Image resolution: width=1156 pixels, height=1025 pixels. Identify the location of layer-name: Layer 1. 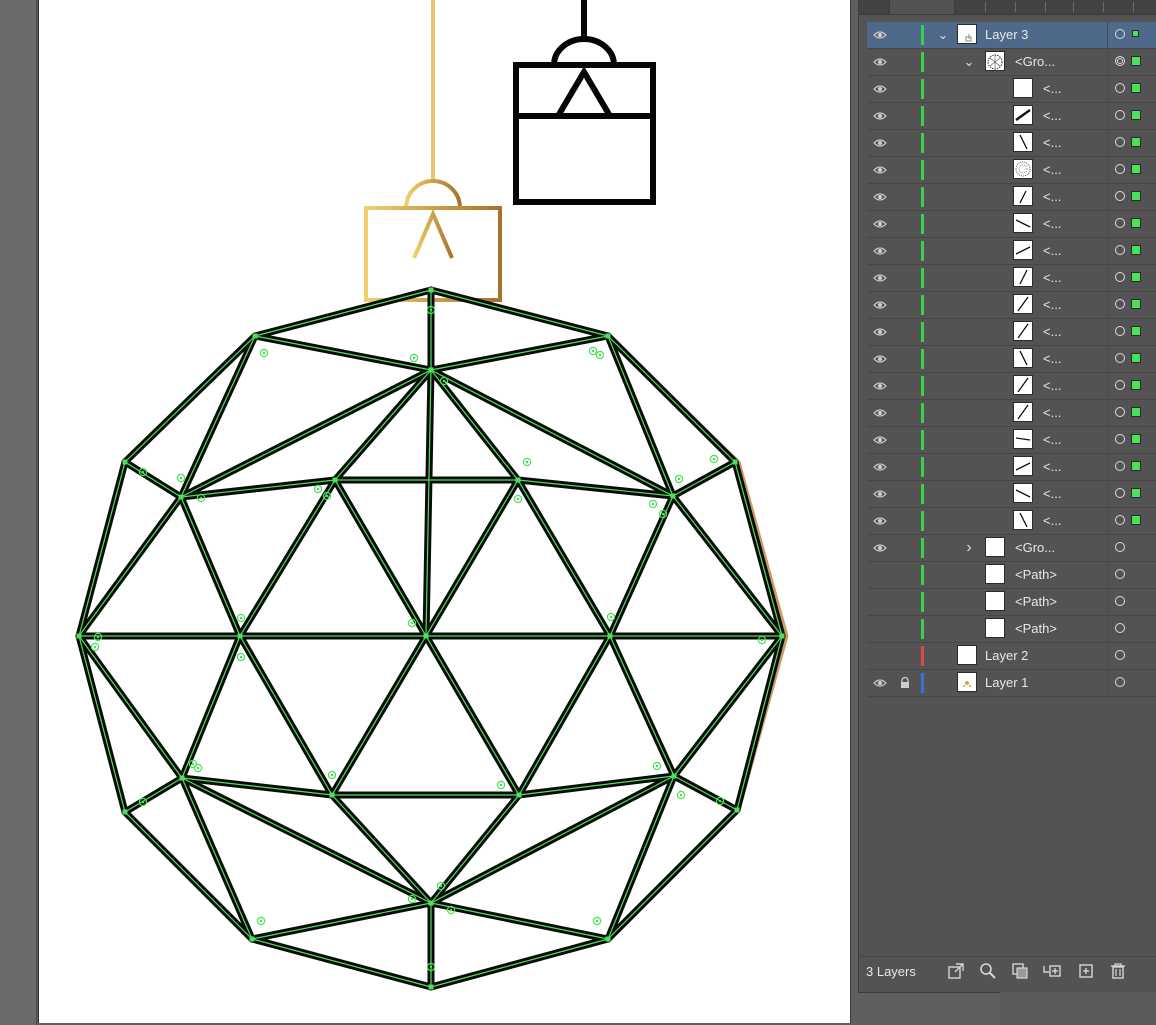
(1006, 682).